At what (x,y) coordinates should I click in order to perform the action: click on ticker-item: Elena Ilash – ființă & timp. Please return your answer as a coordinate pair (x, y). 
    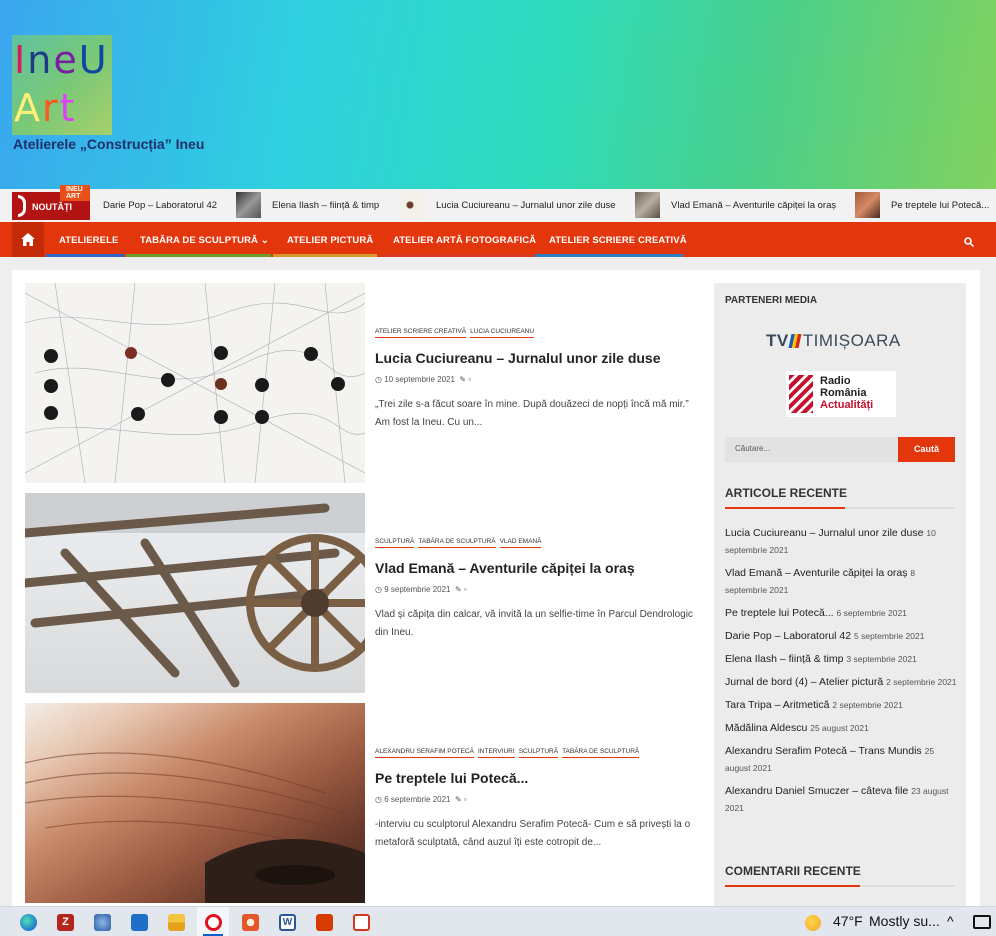
    Looking at the image, I should click on (325, 205).